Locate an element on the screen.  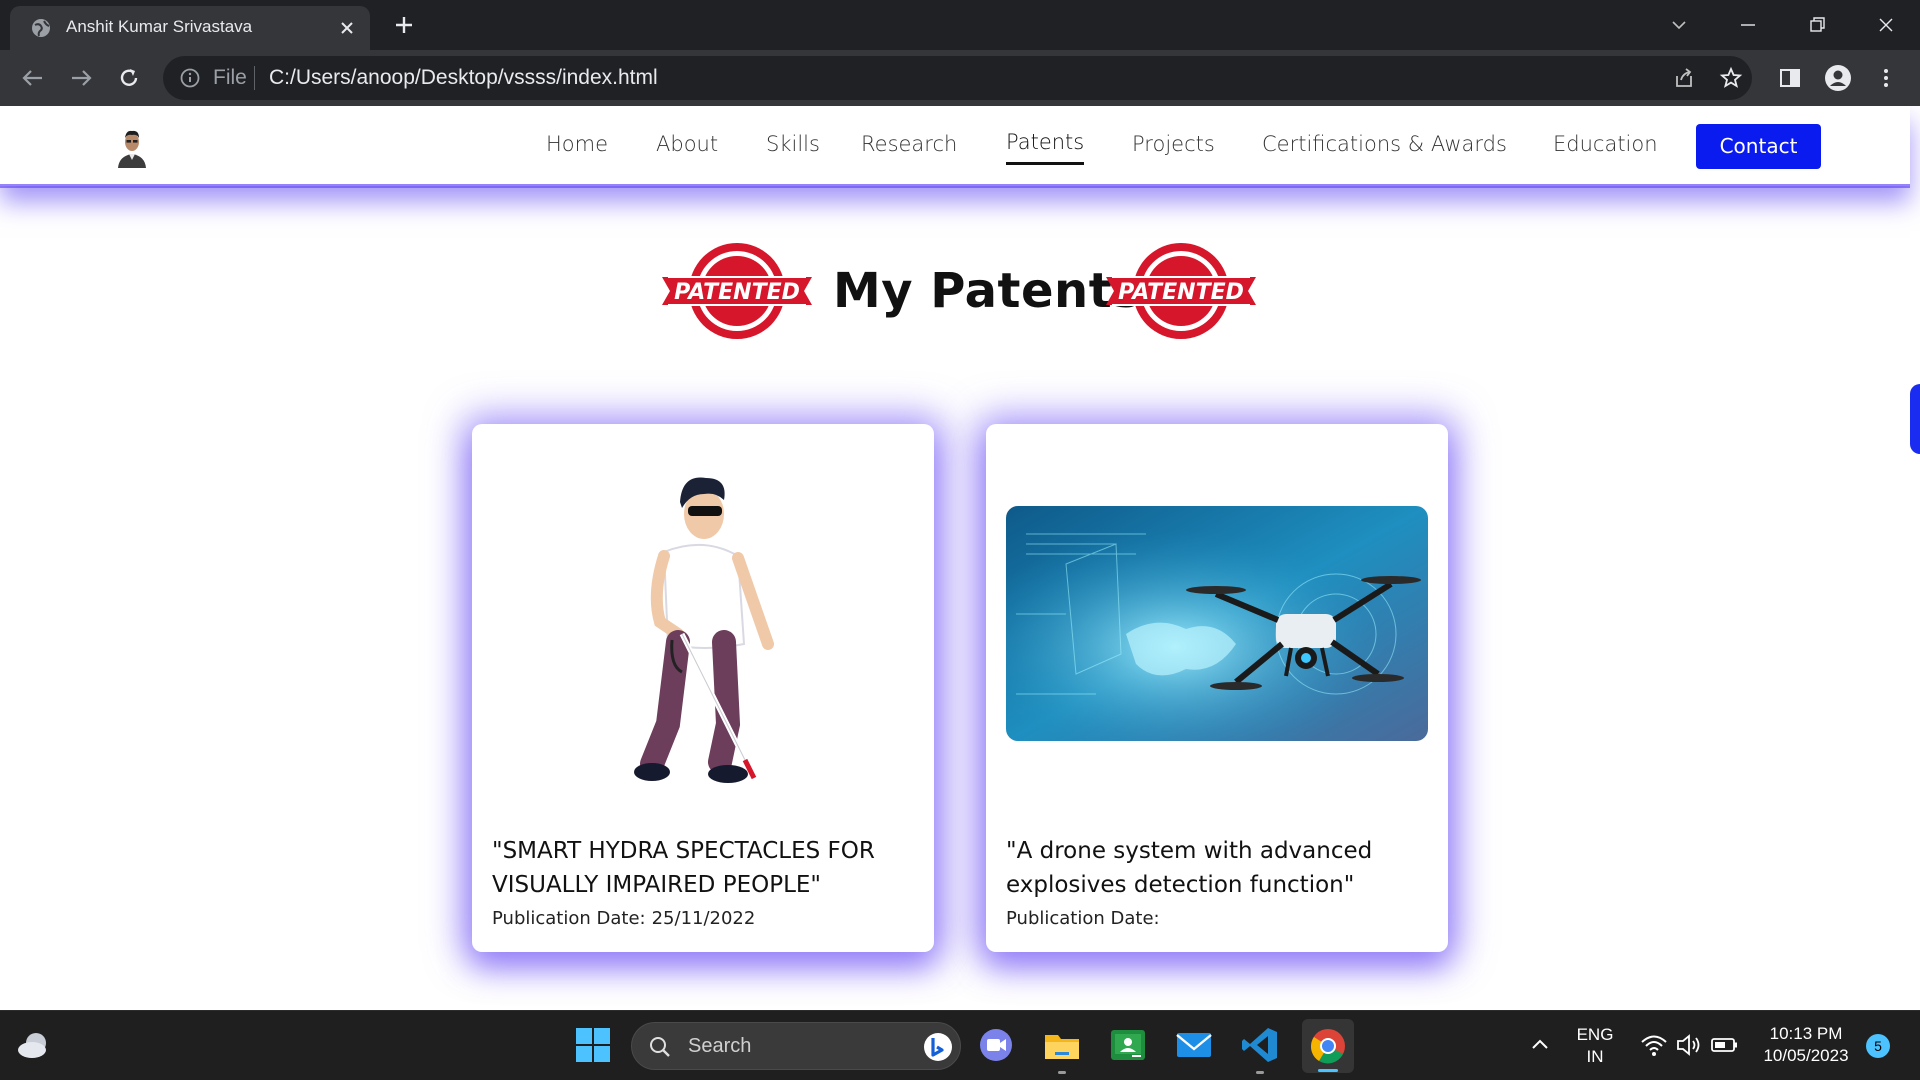
search-label: Search is located at coordinates (720, 1046).